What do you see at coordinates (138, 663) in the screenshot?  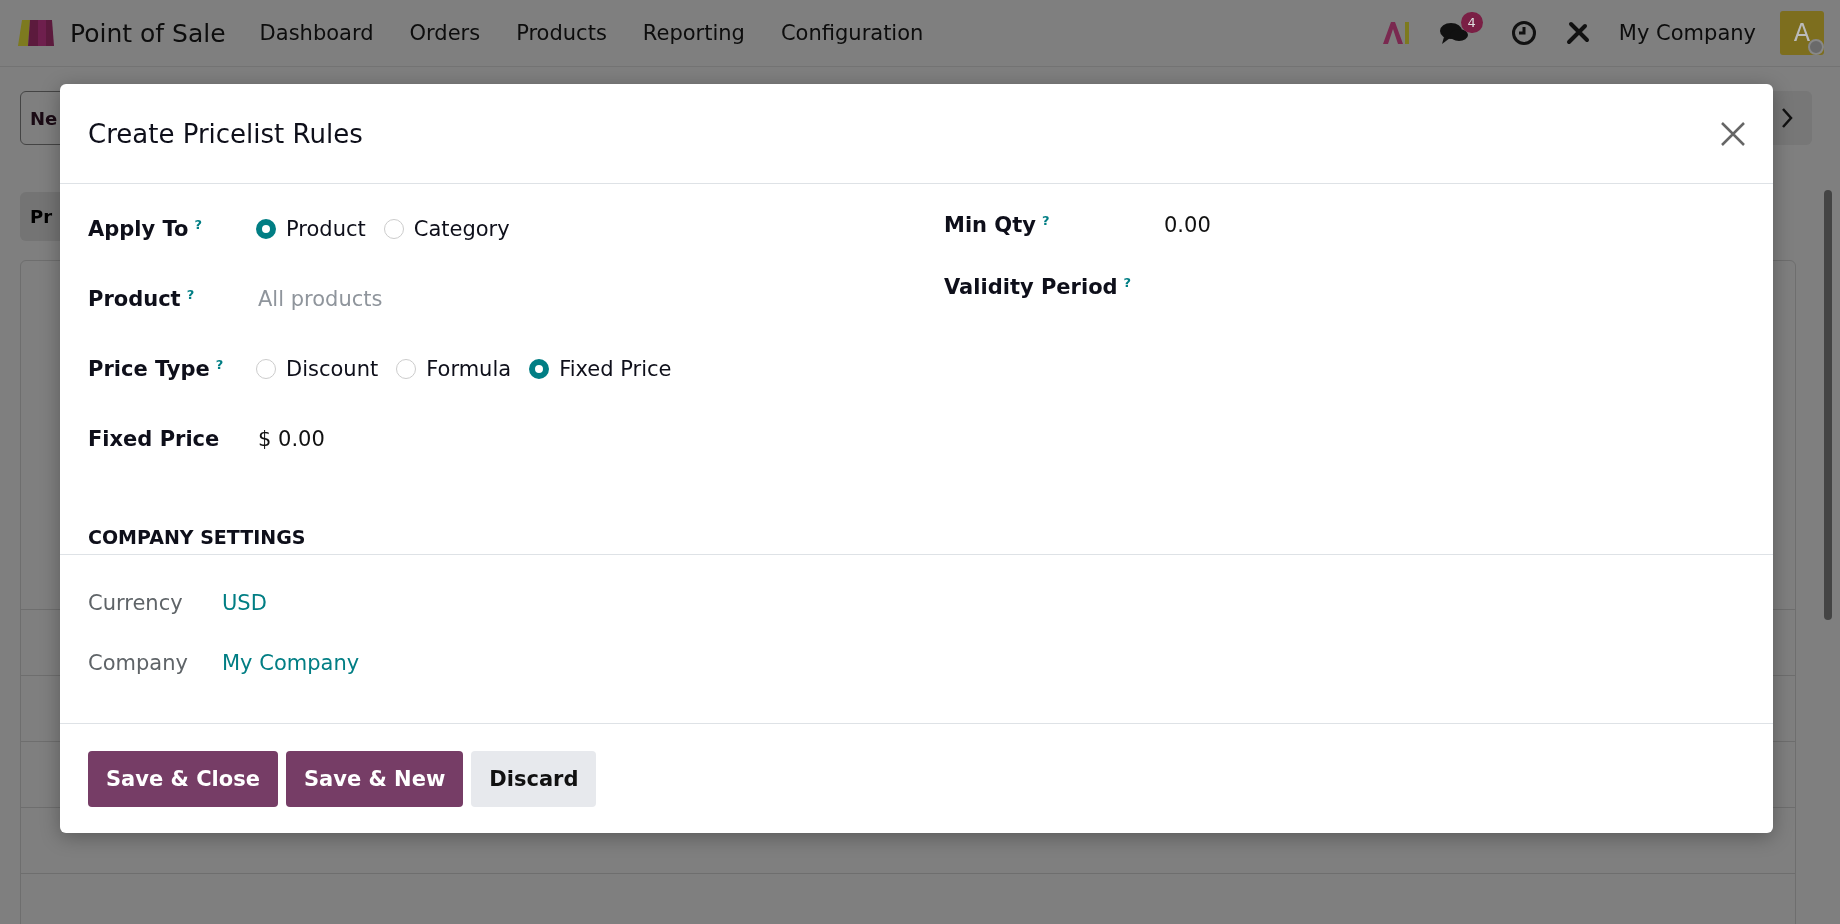 I see `field-label: Company` at bounding box center [138, 663].